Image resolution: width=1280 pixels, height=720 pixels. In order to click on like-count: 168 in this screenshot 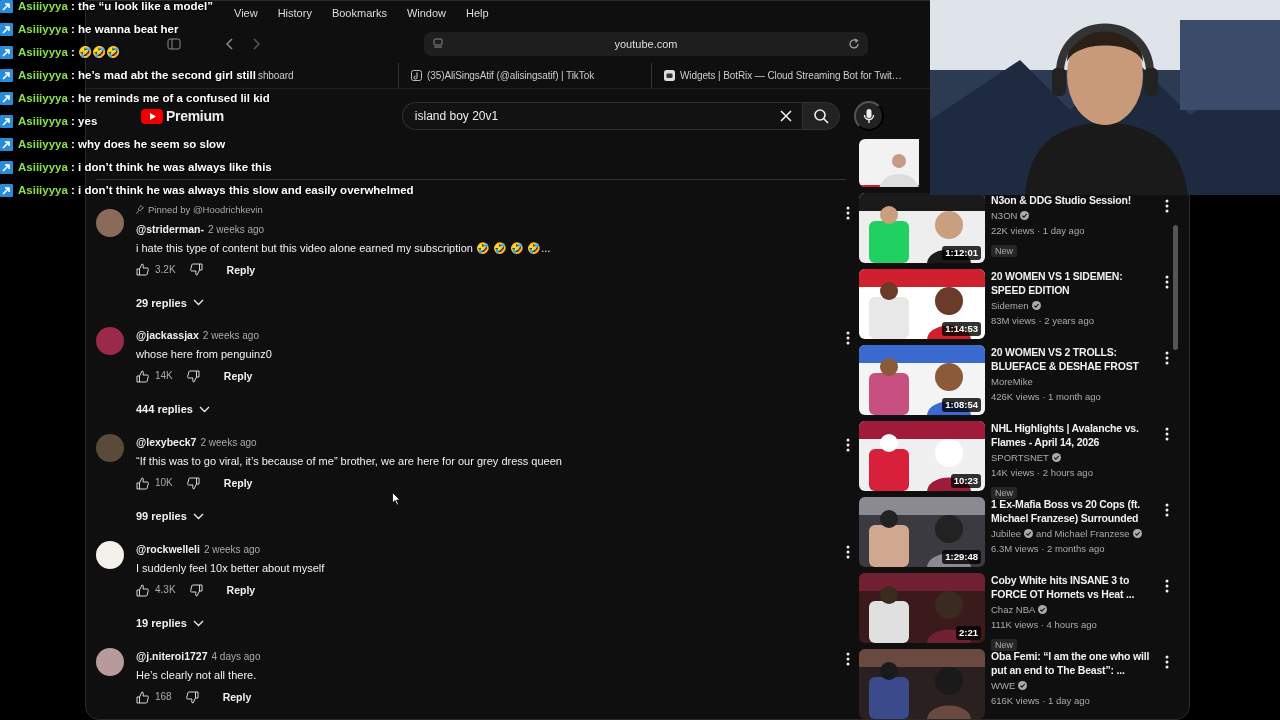, I will do `click(163, 697)`.